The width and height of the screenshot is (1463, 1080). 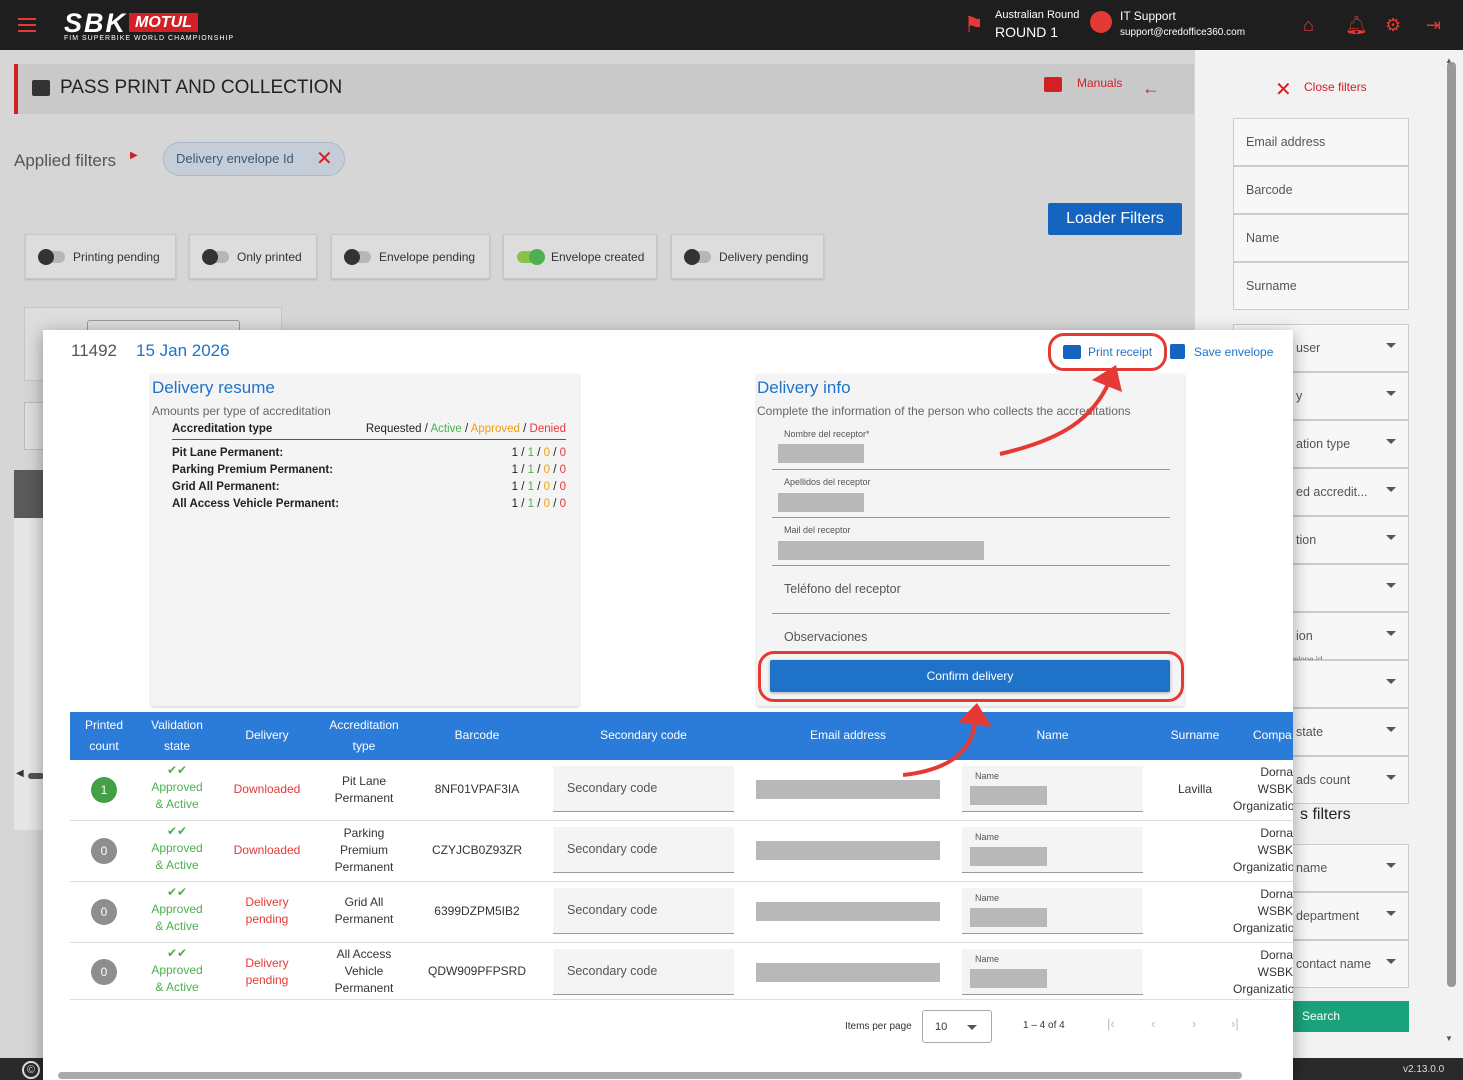 What do you see at coordinates (1056, 415) in the screenshot?
I see `arrow-to-print-receipt` at bounding box center [1056, 415].